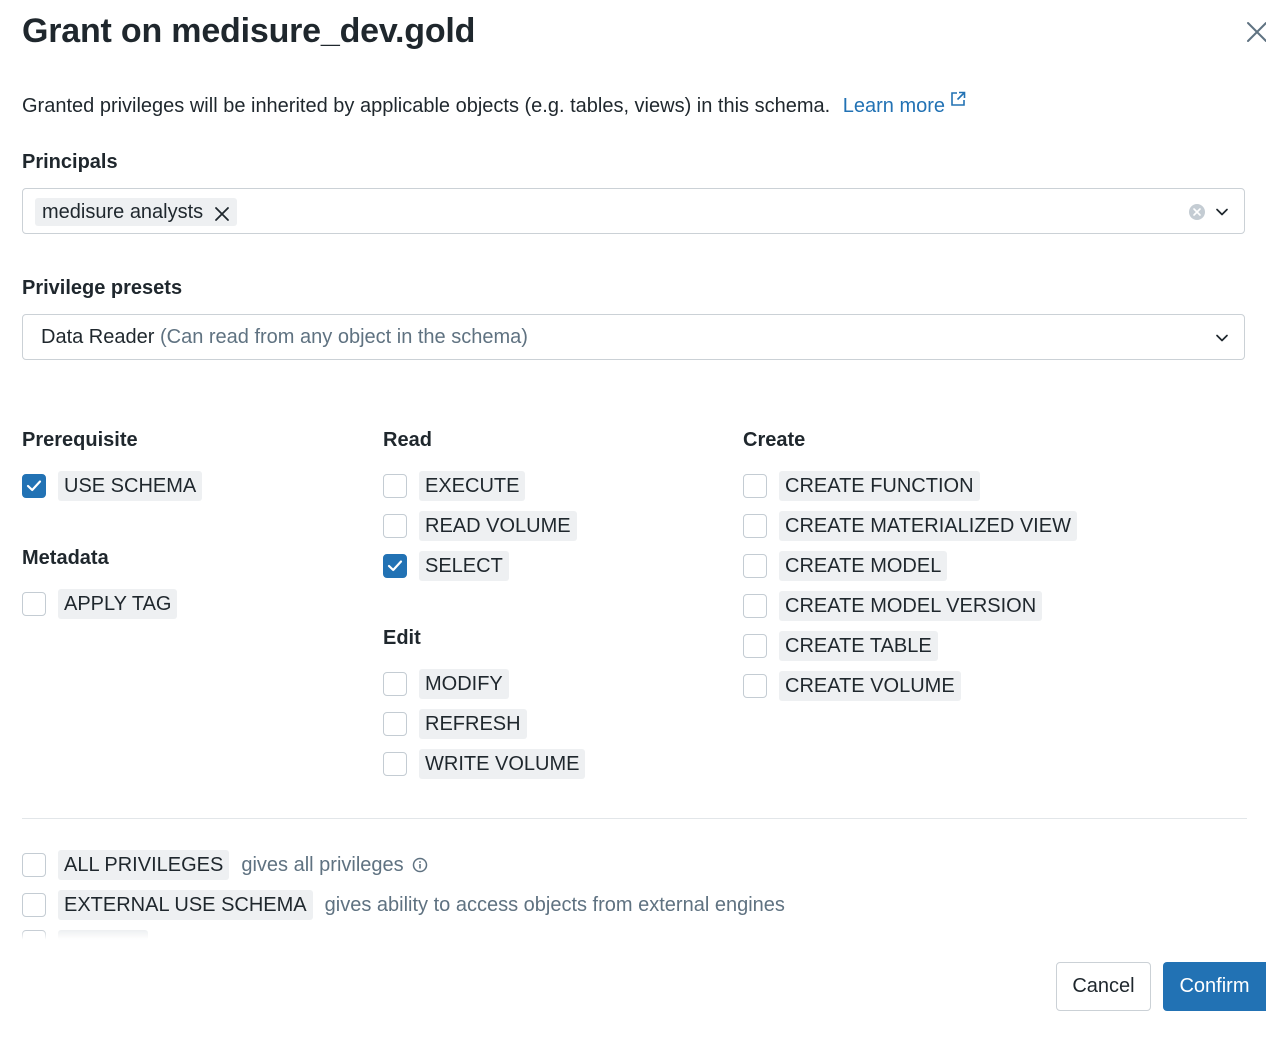 This screenshot has height=1043, width=1266. Describe the element at coordinates (98, 337) in the screenshot. I see `preset-name: Data Reader` at that location.